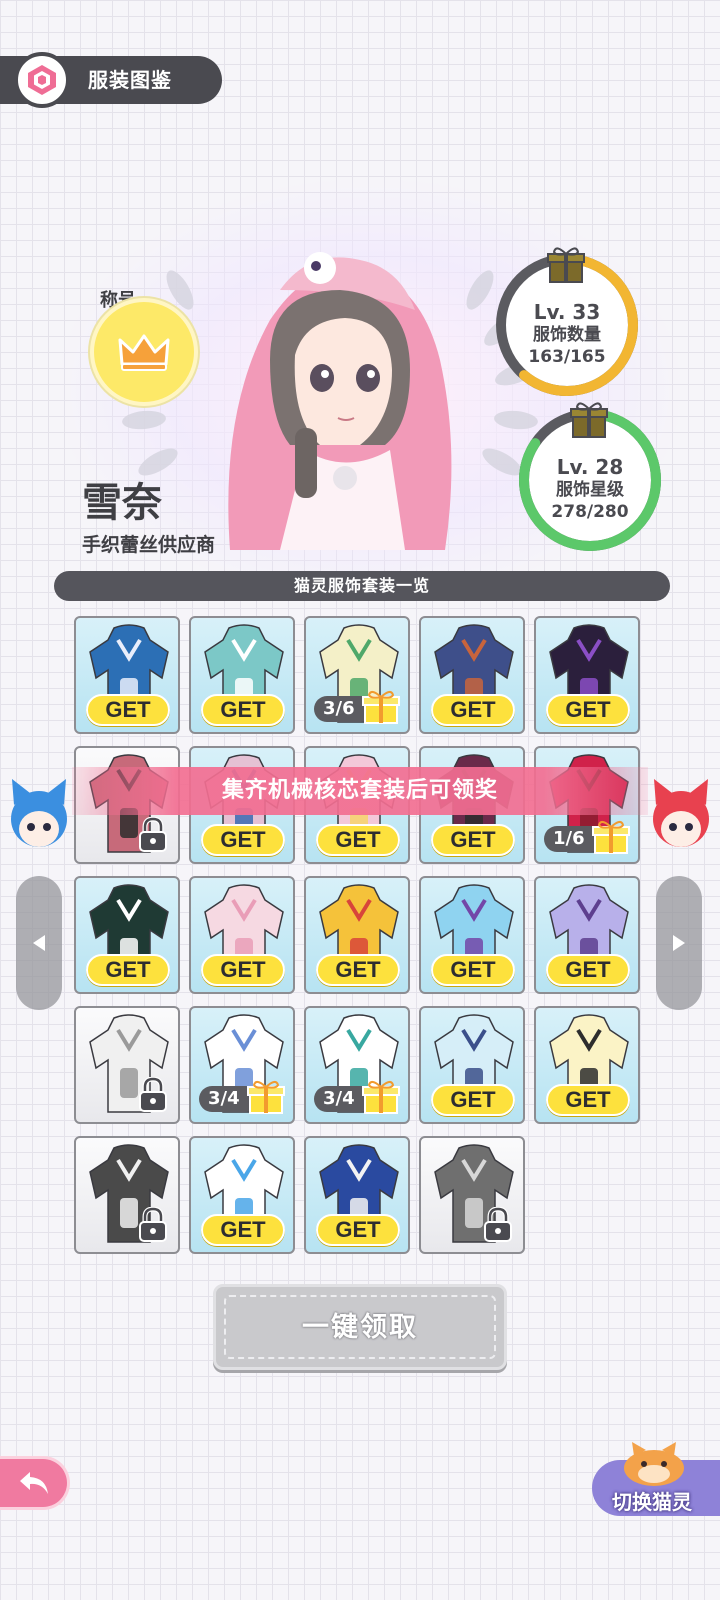 The width and height of the screenshot is (720, 1600). I want to click on back-button, so click(35, 1483).